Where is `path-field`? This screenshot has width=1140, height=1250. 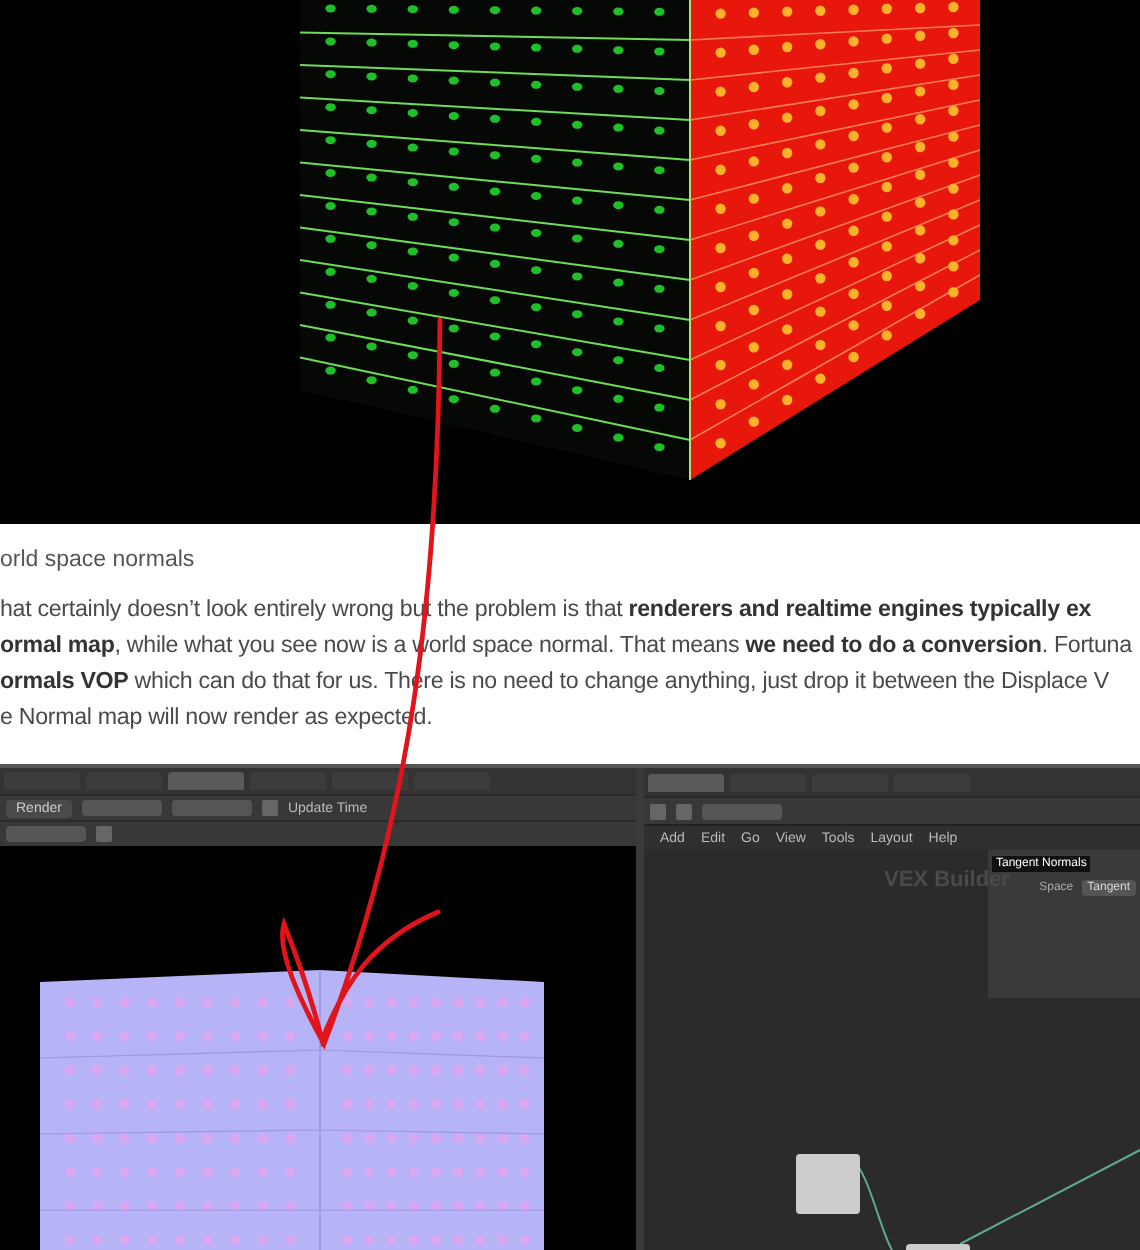
path-field is located at coordinates (742, 811).